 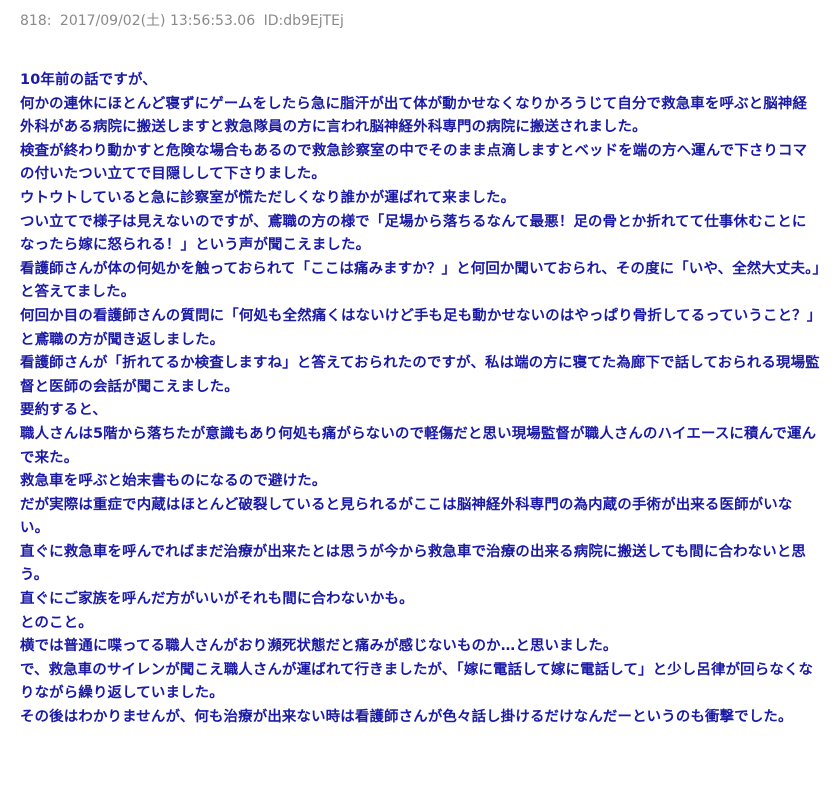 I want to click on post-datetime: 2017/09/02(土) 13:56:53.06, so click(x=157, y=21).